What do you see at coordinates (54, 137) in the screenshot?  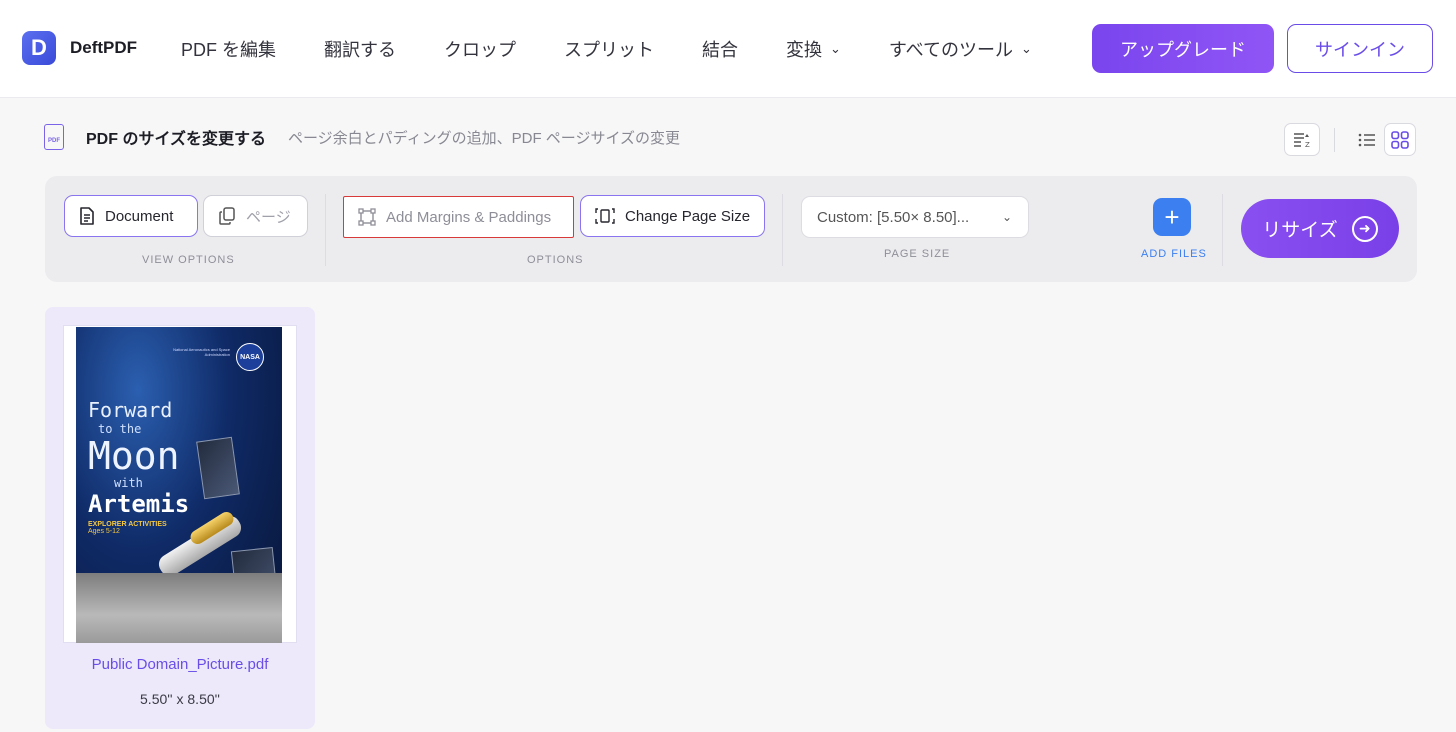 I see `pdf-file-icon: PDF` at bounding box center [54, 137].